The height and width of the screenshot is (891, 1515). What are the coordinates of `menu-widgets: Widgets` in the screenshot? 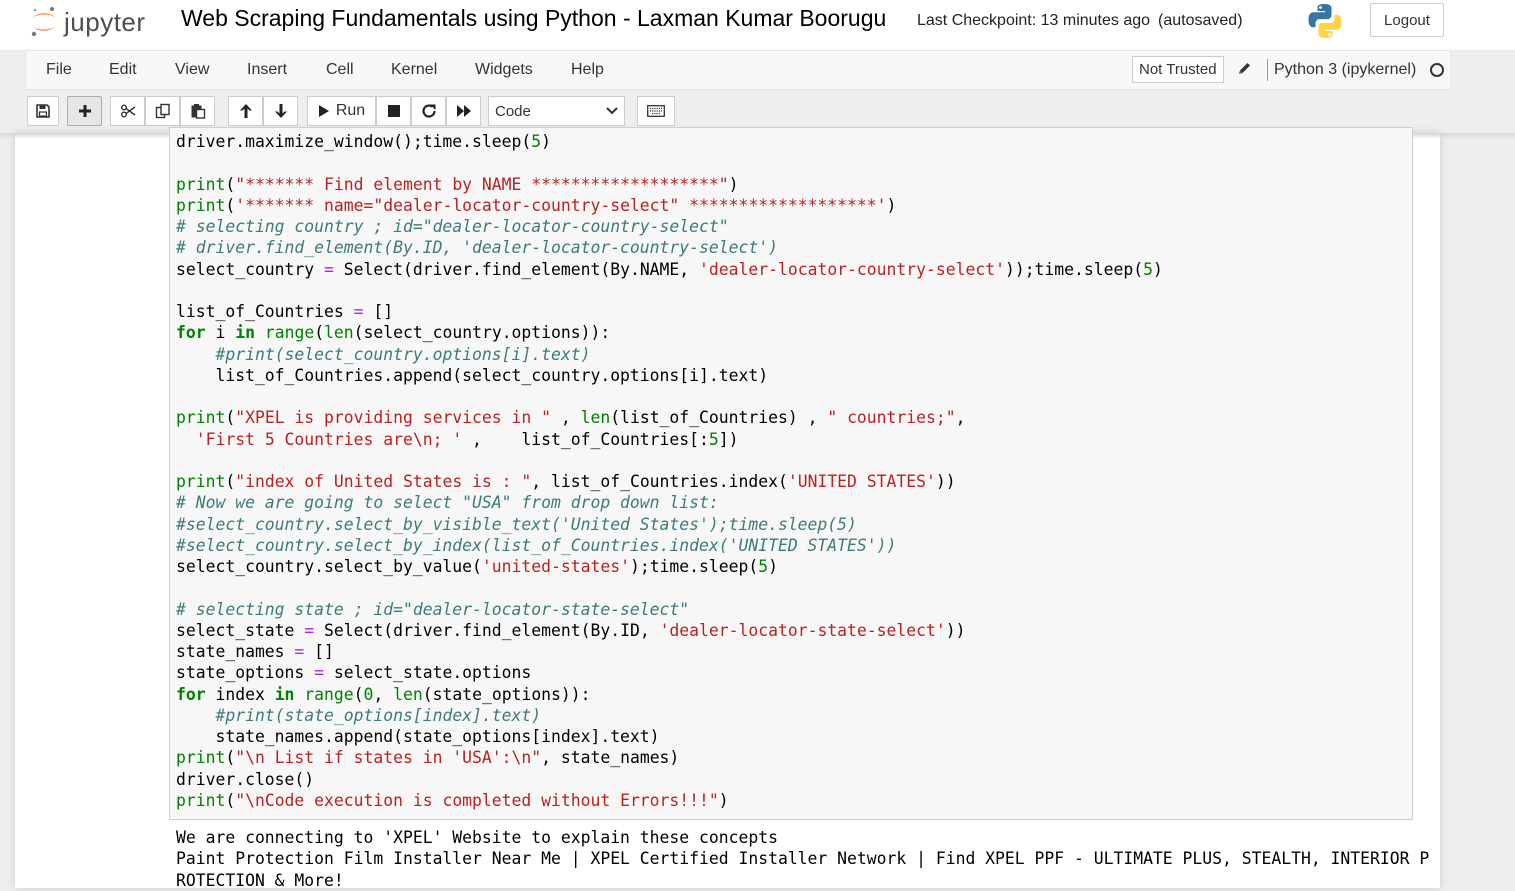 It's located at (504, 70).